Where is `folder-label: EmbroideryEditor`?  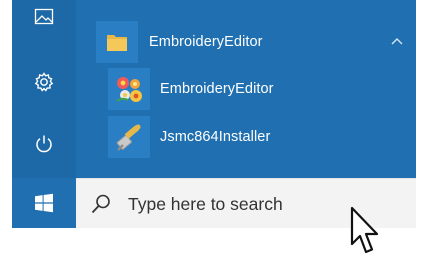
folder-label: EmbroideryEditor is located at coordinates (206, 42).